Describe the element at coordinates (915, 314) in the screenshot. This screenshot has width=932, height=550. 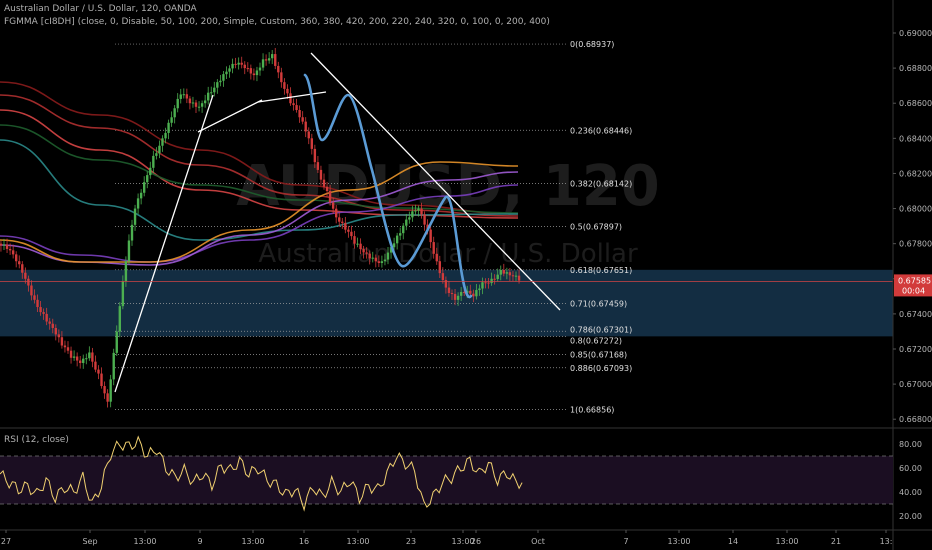
I see `price-tick-label: 0.67400` at that location.